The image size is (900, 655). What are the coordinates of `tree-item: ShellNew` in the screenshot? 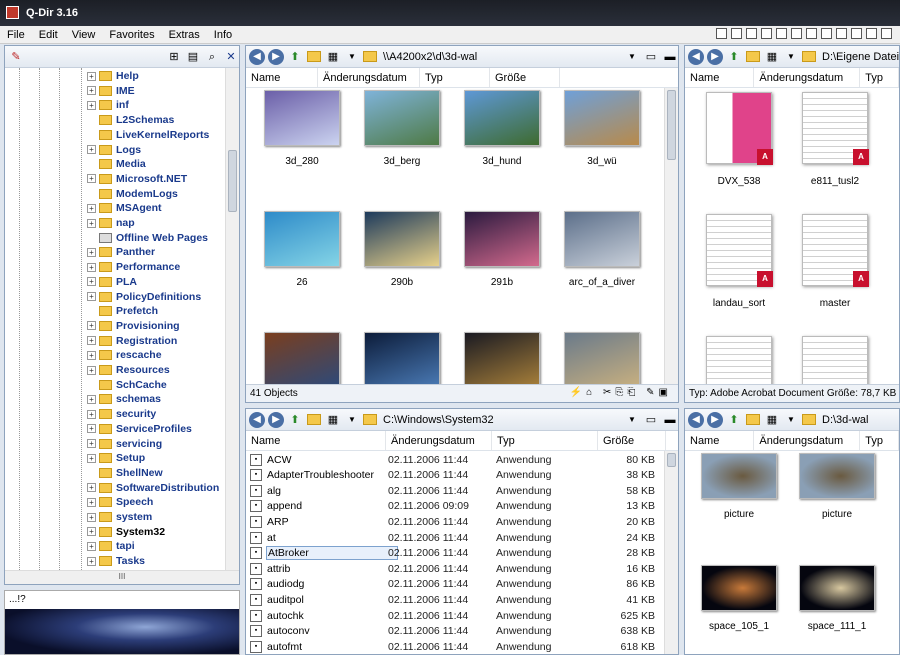 It's located at (125, 473).